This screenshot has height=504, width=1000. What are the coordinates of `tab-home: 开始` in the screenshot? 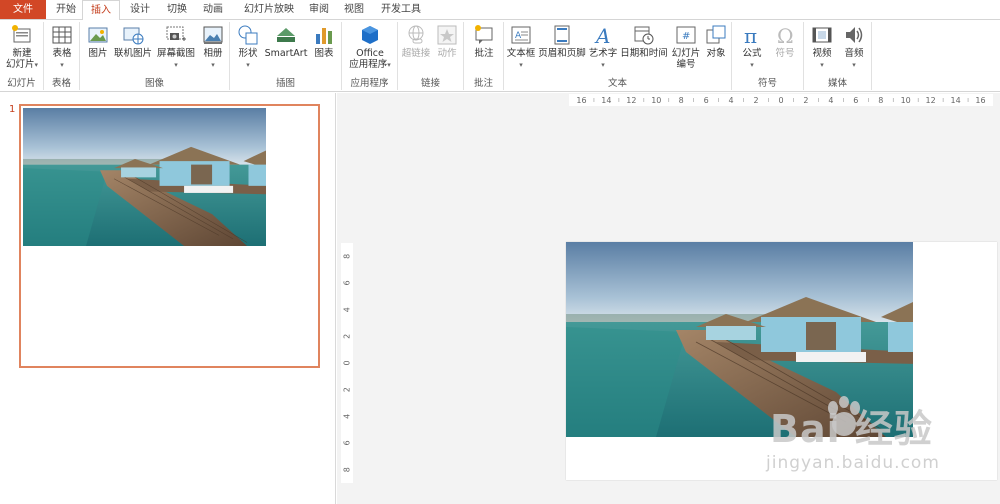 It's located at (66, 10).